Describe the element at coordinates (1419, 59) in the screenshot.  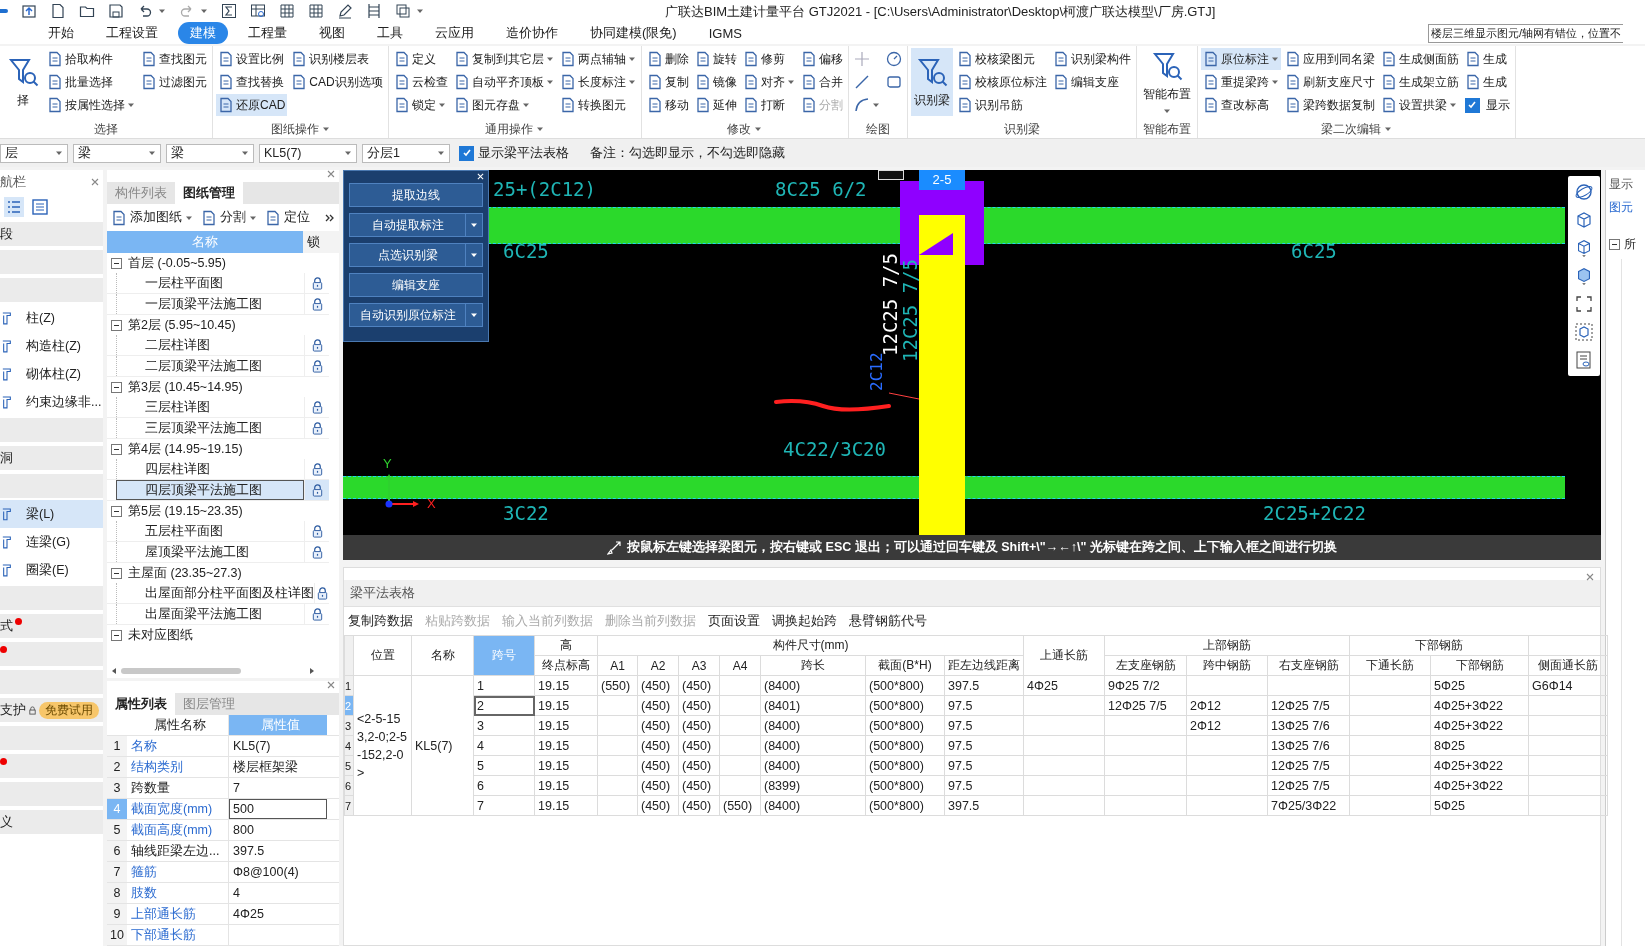
I see `ribbon-button: 生成侧面筋` at that location.